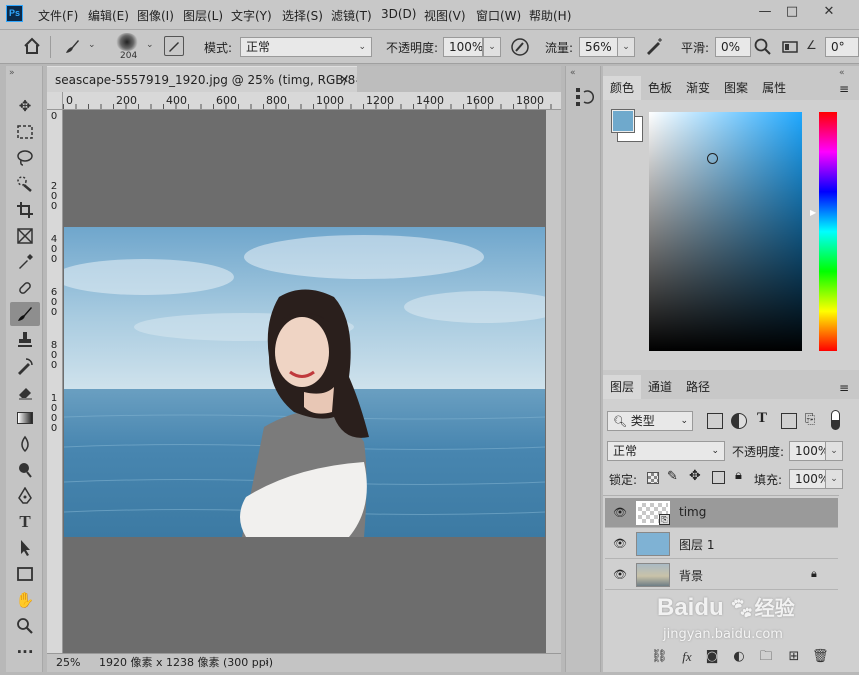 The height and width of the screenshot is (675, 859). Describe the element at coordinates (739, 657) in the screenshot. I see `adjustment-layer-icon: ◐` at that location.